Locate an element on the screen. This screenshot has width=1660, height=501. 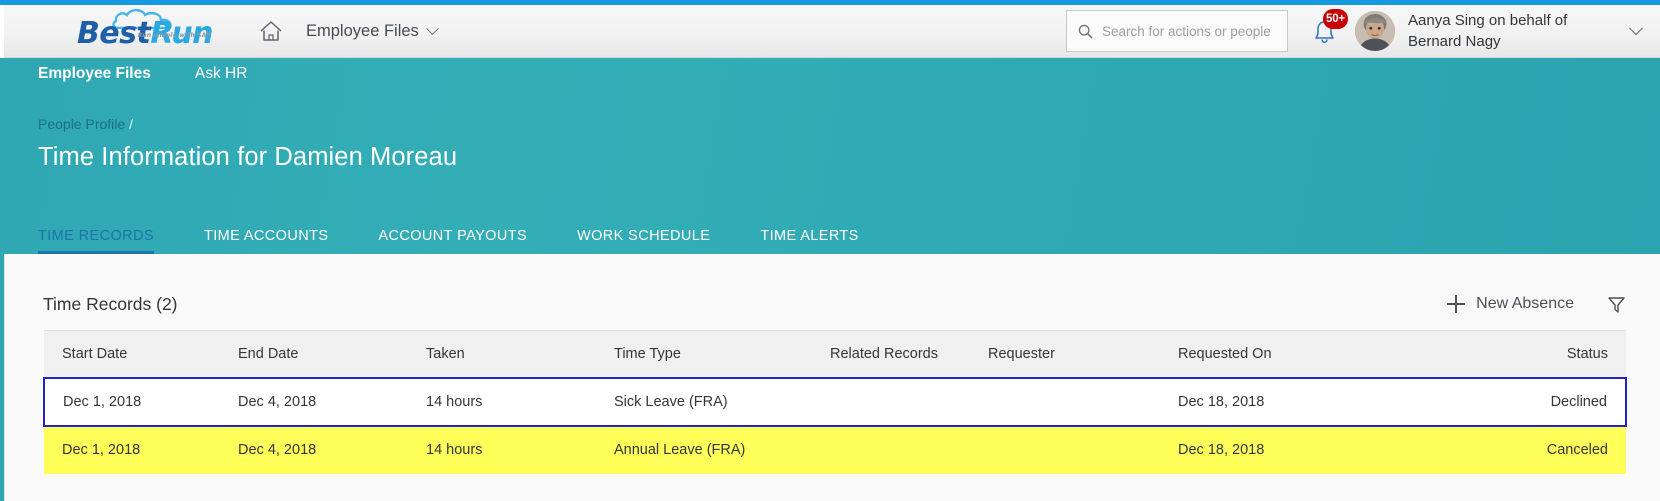
bestrun-logo: BestRun Run simple with SAP is located at coordinates (145, 31).